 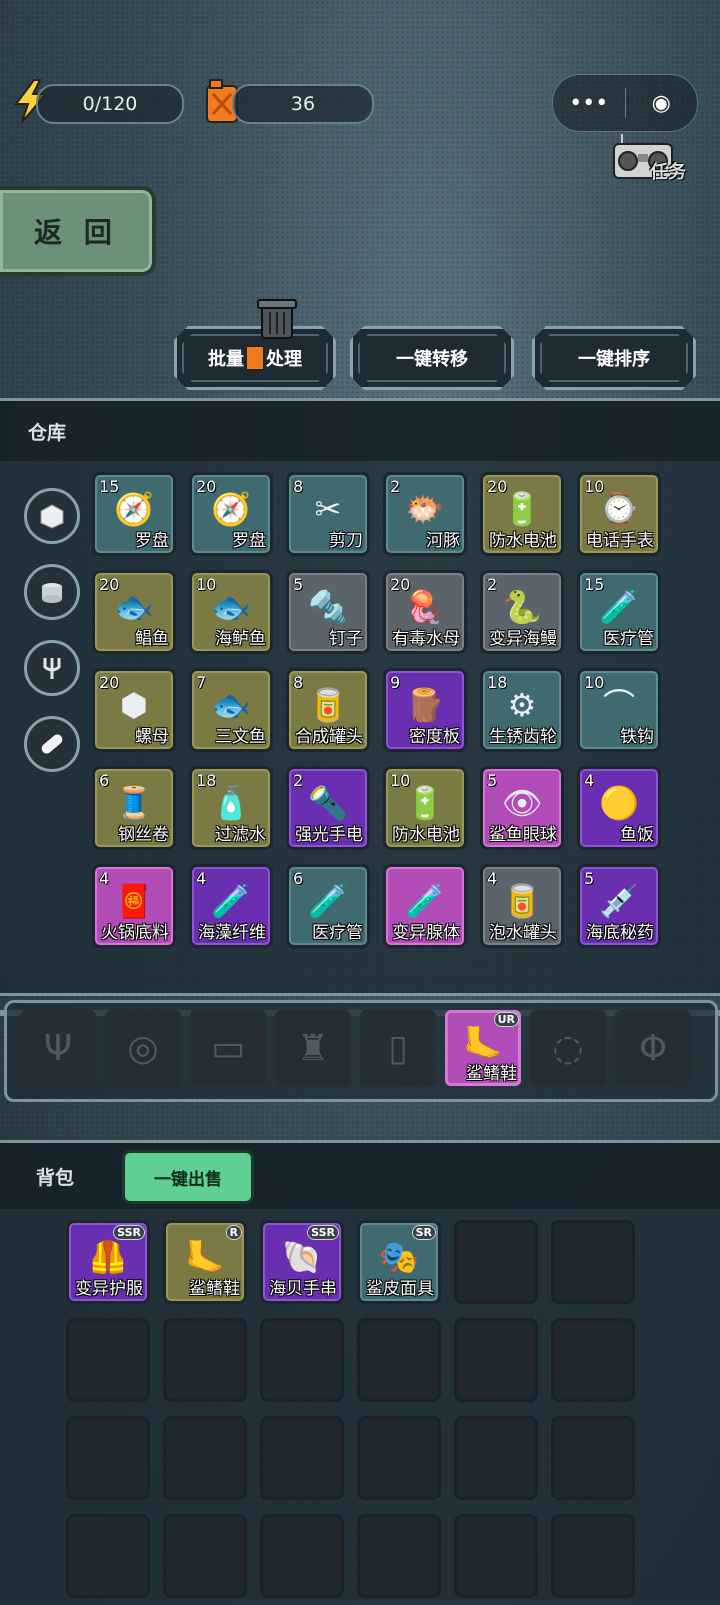 I want to click on trash-icon, so click(x=277, y=320).